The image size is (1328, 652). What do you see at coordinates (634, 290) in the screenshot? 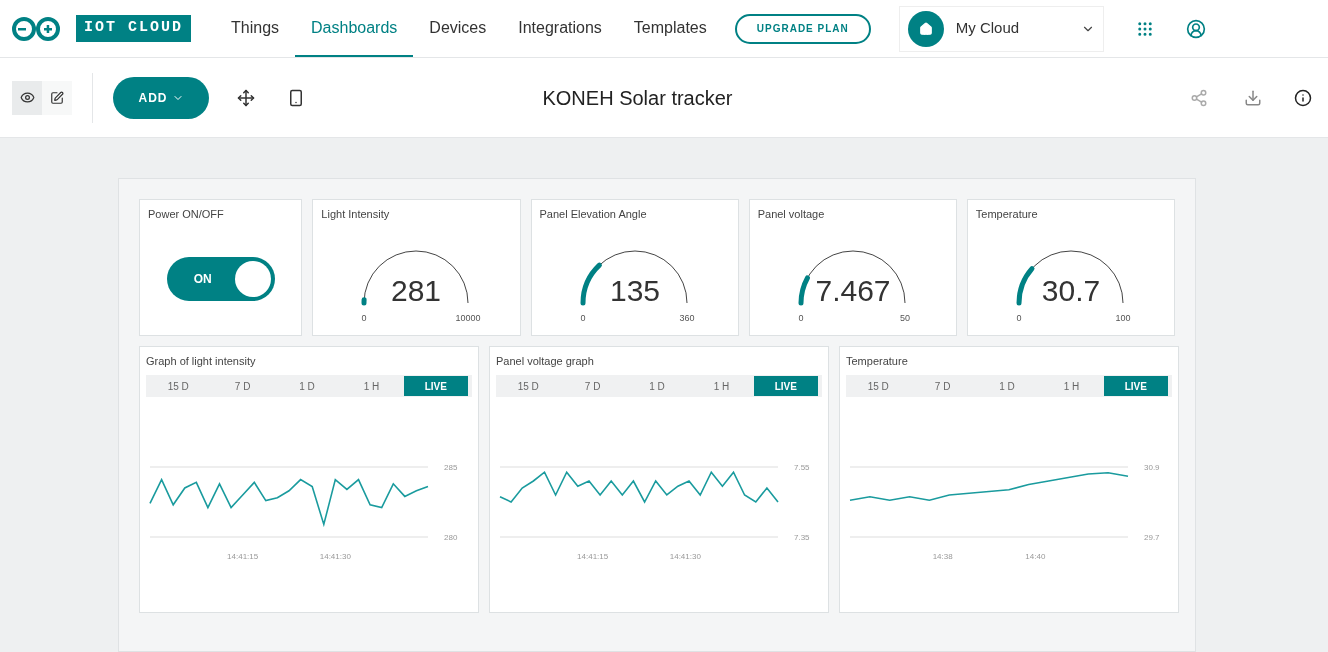
I see `gauge-value: 135` at bounding box center [634, 290].